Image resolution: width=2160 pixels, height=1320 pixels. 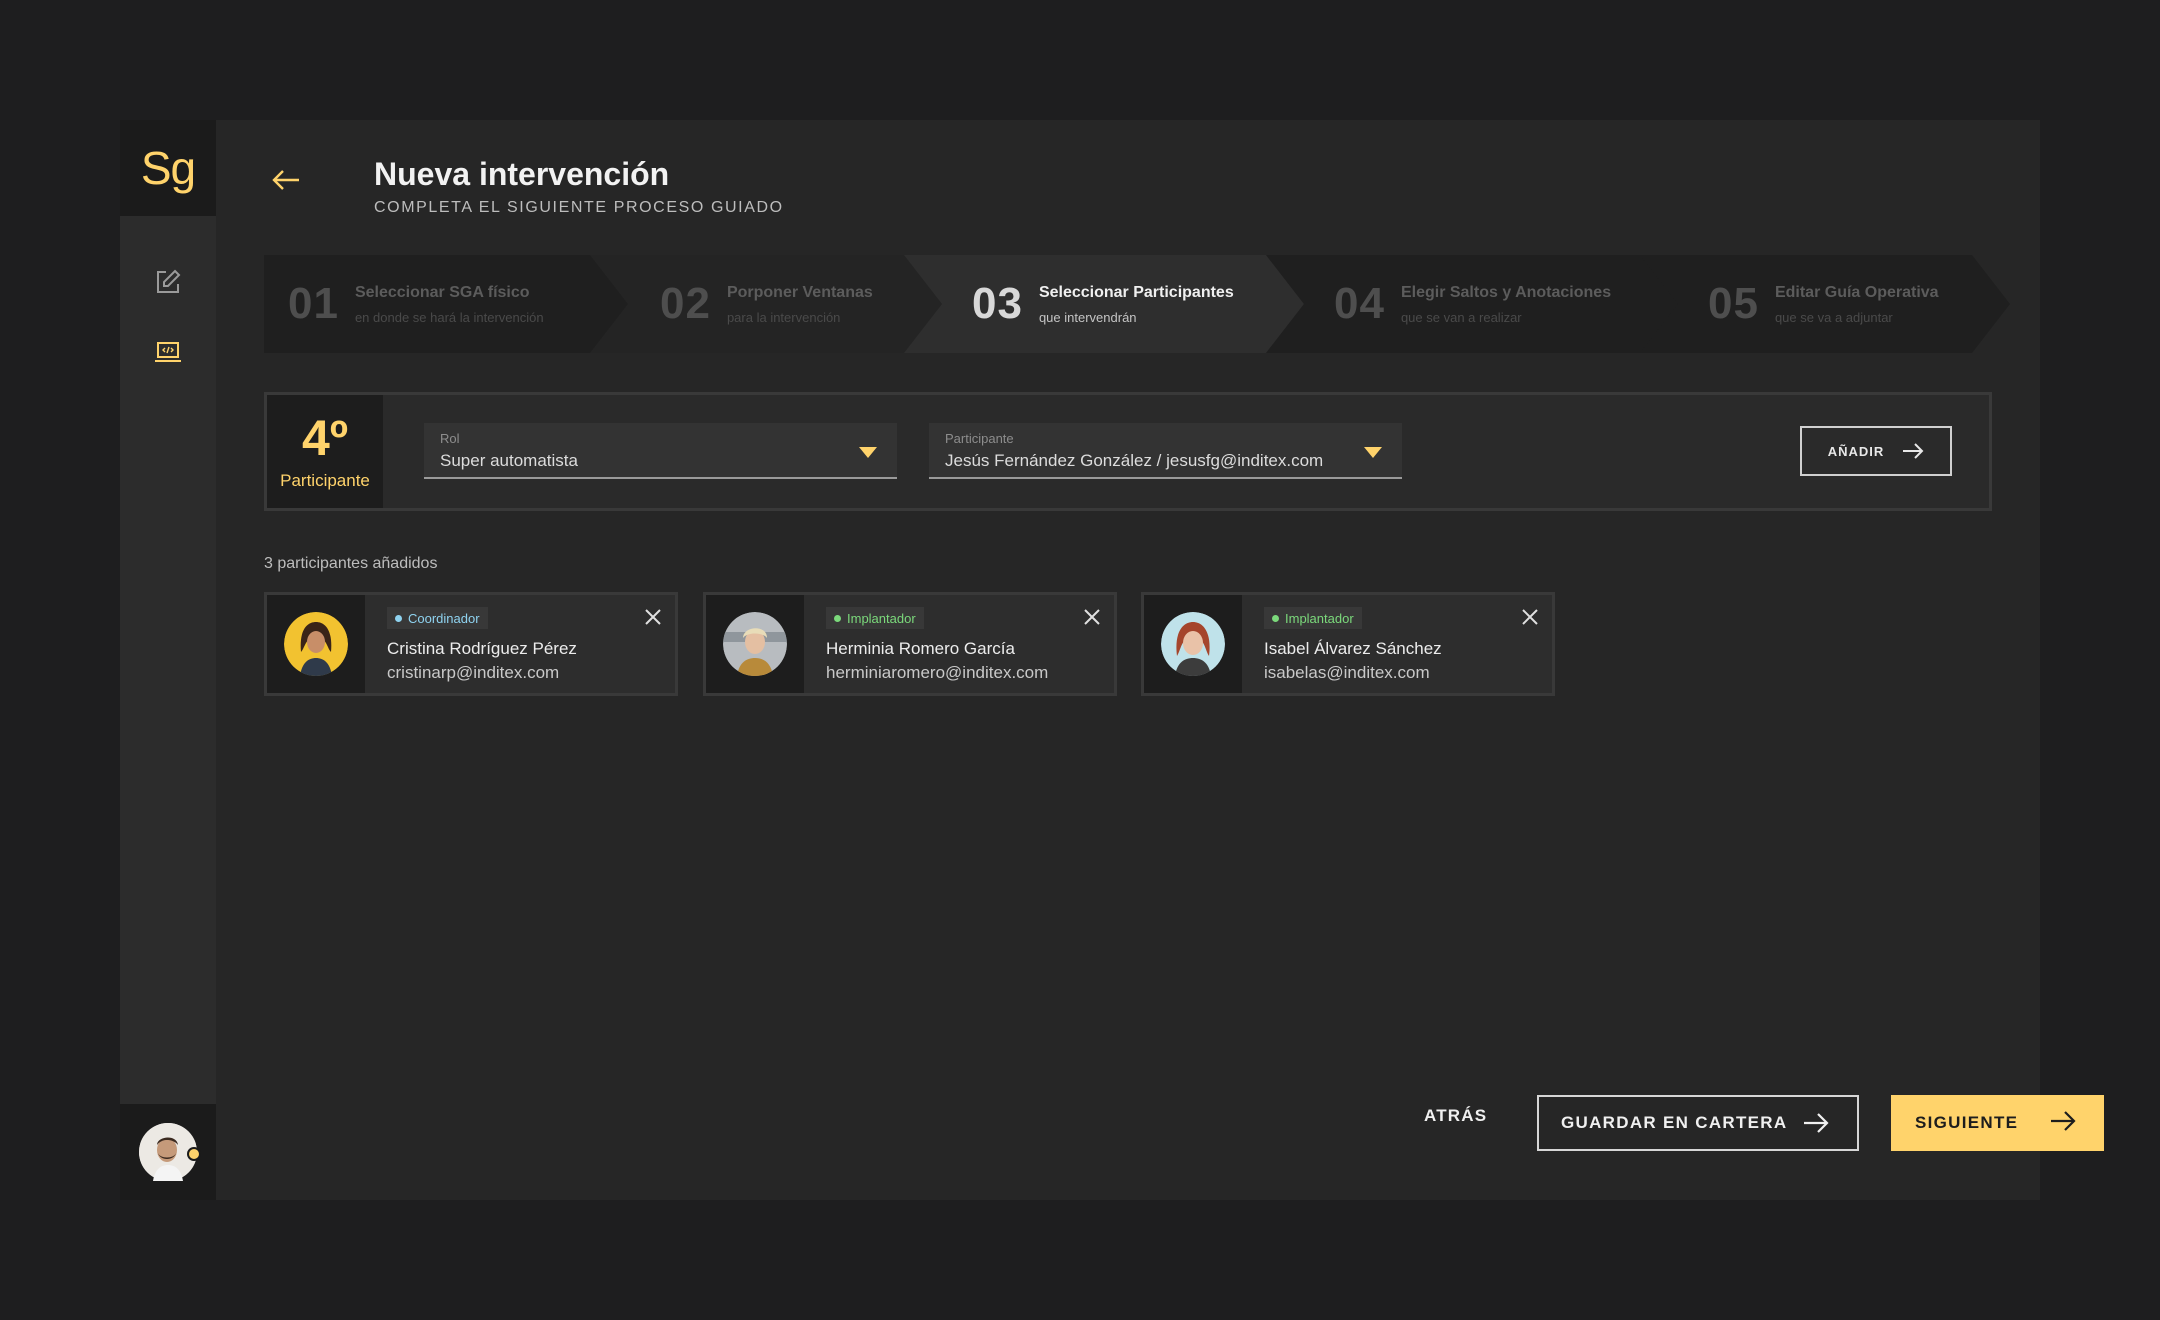 What do you see at coordinates (783, 317) in the screenshot?
I see `step-desc: para la intervención` at bounding box center [783, 317].